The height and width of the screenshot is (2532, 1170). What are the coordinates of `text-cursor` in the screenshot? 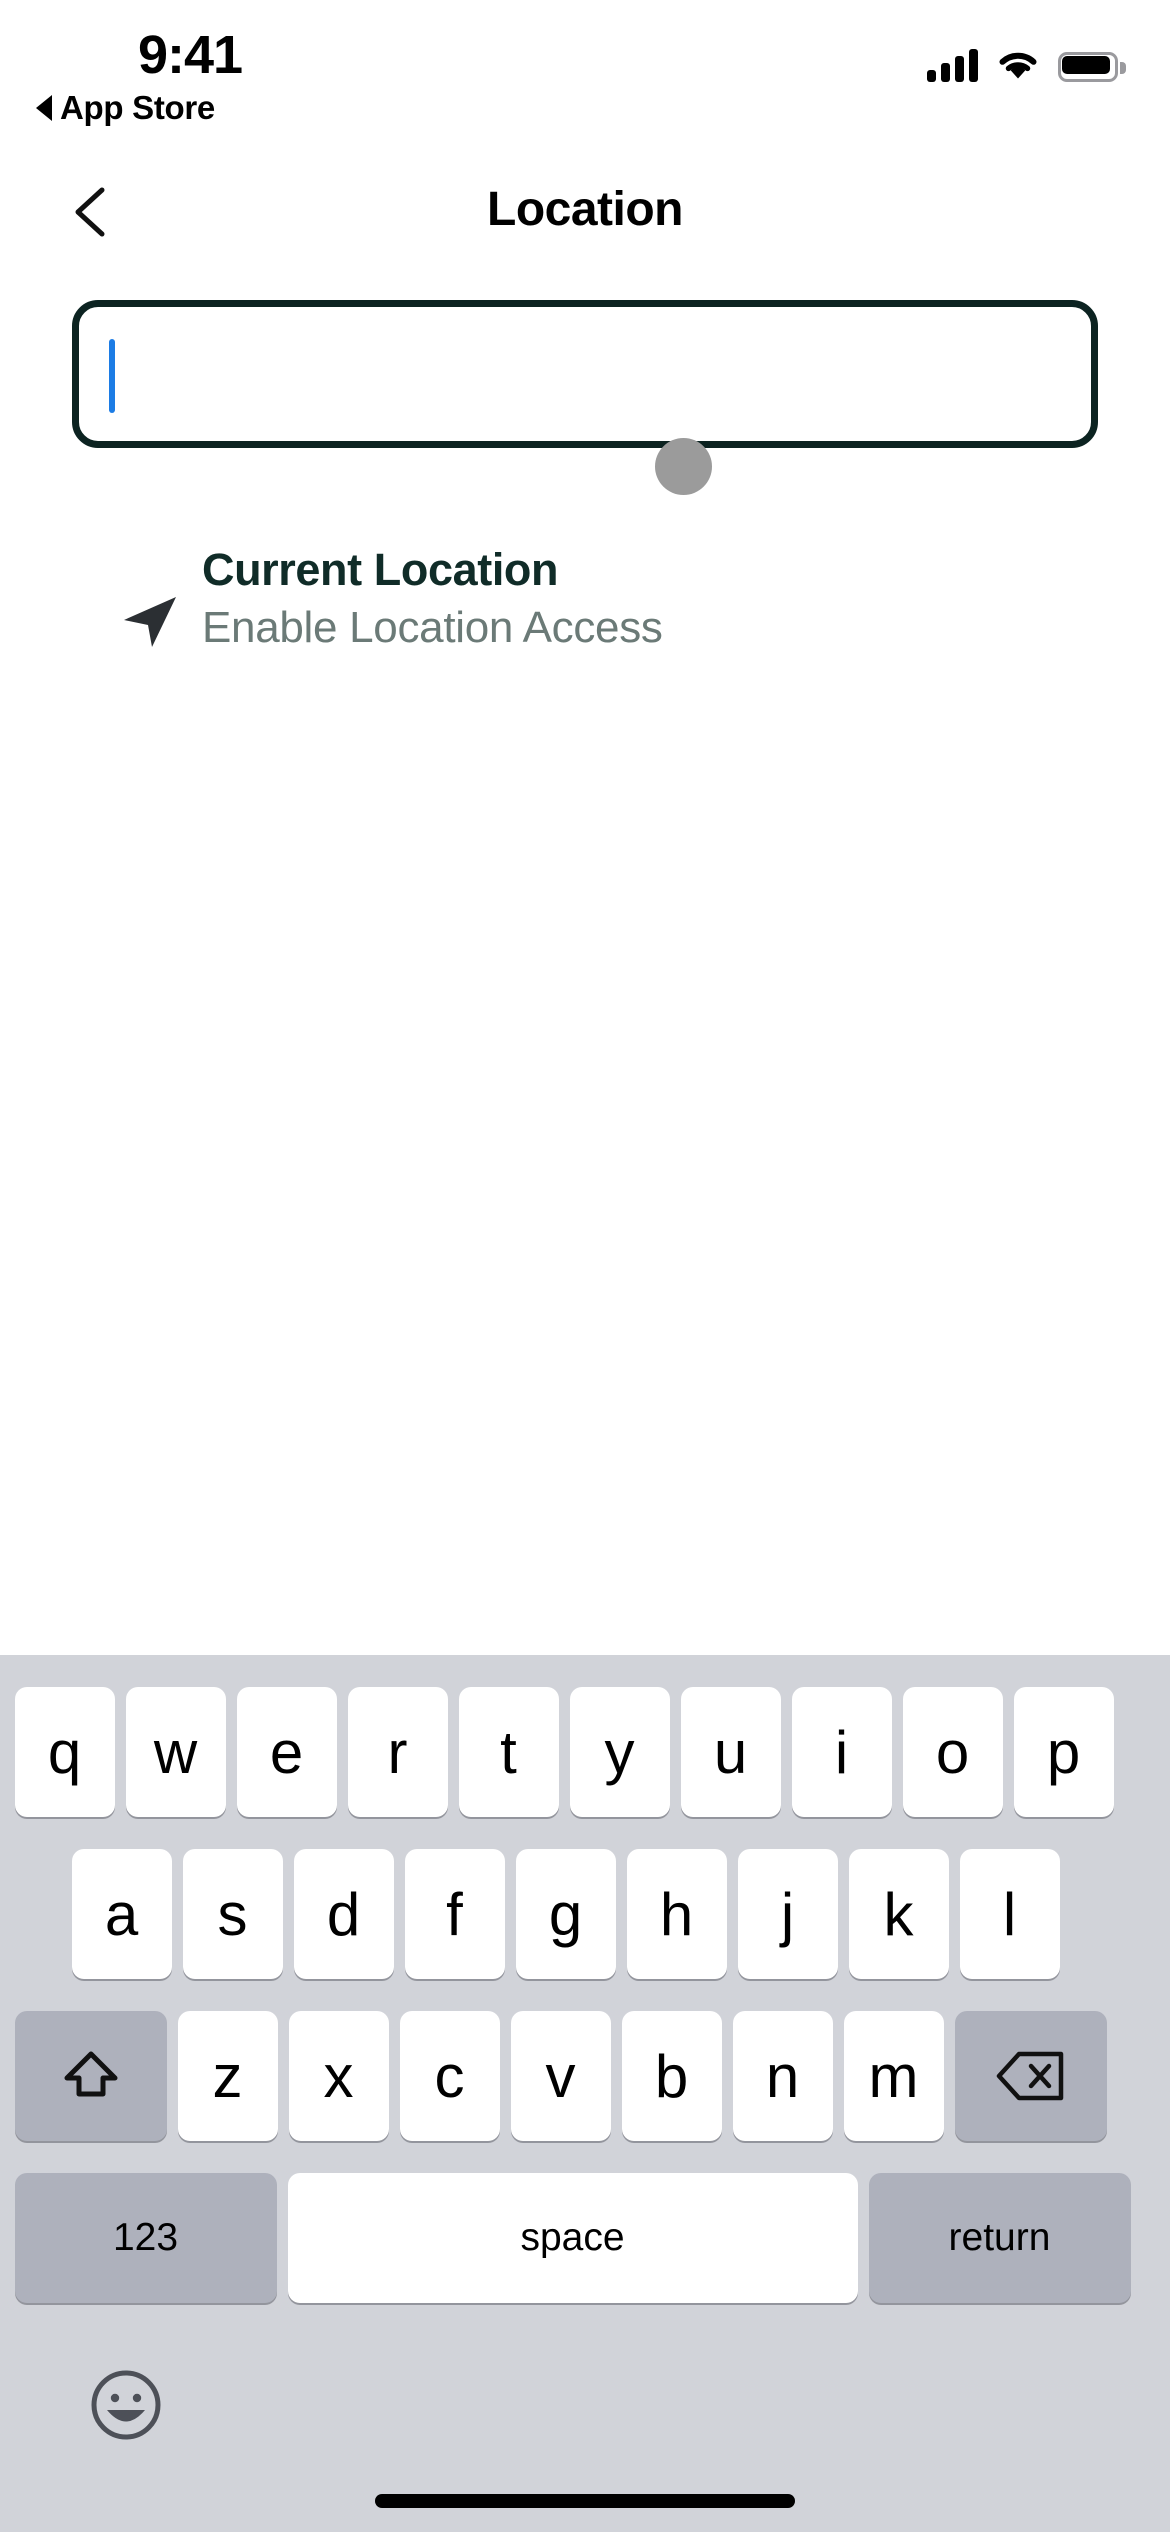 It's located at (112, 376).